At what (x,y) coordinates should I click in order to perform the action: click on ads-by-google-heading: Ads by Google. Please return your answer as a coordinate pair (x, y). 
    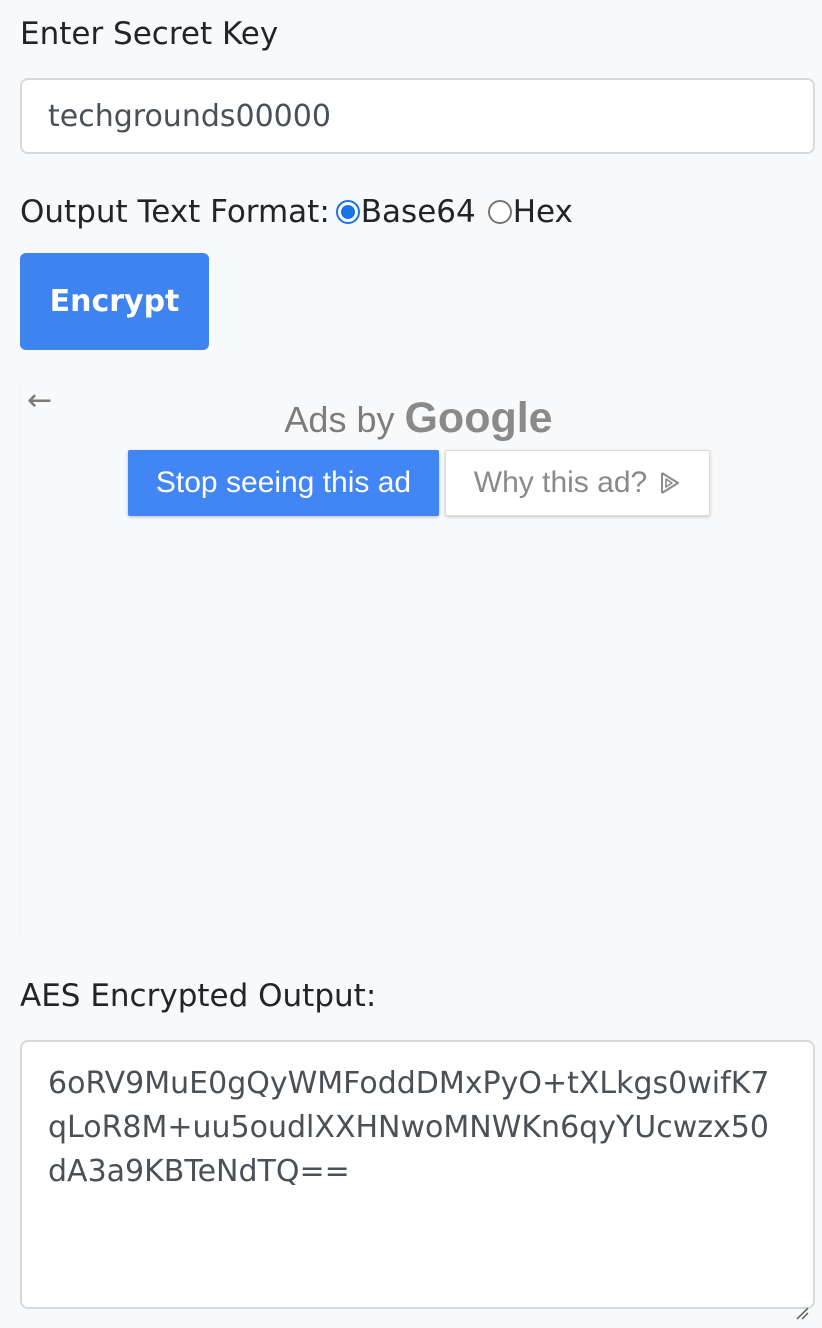
    Looking at the image, I should click on (418, 418).